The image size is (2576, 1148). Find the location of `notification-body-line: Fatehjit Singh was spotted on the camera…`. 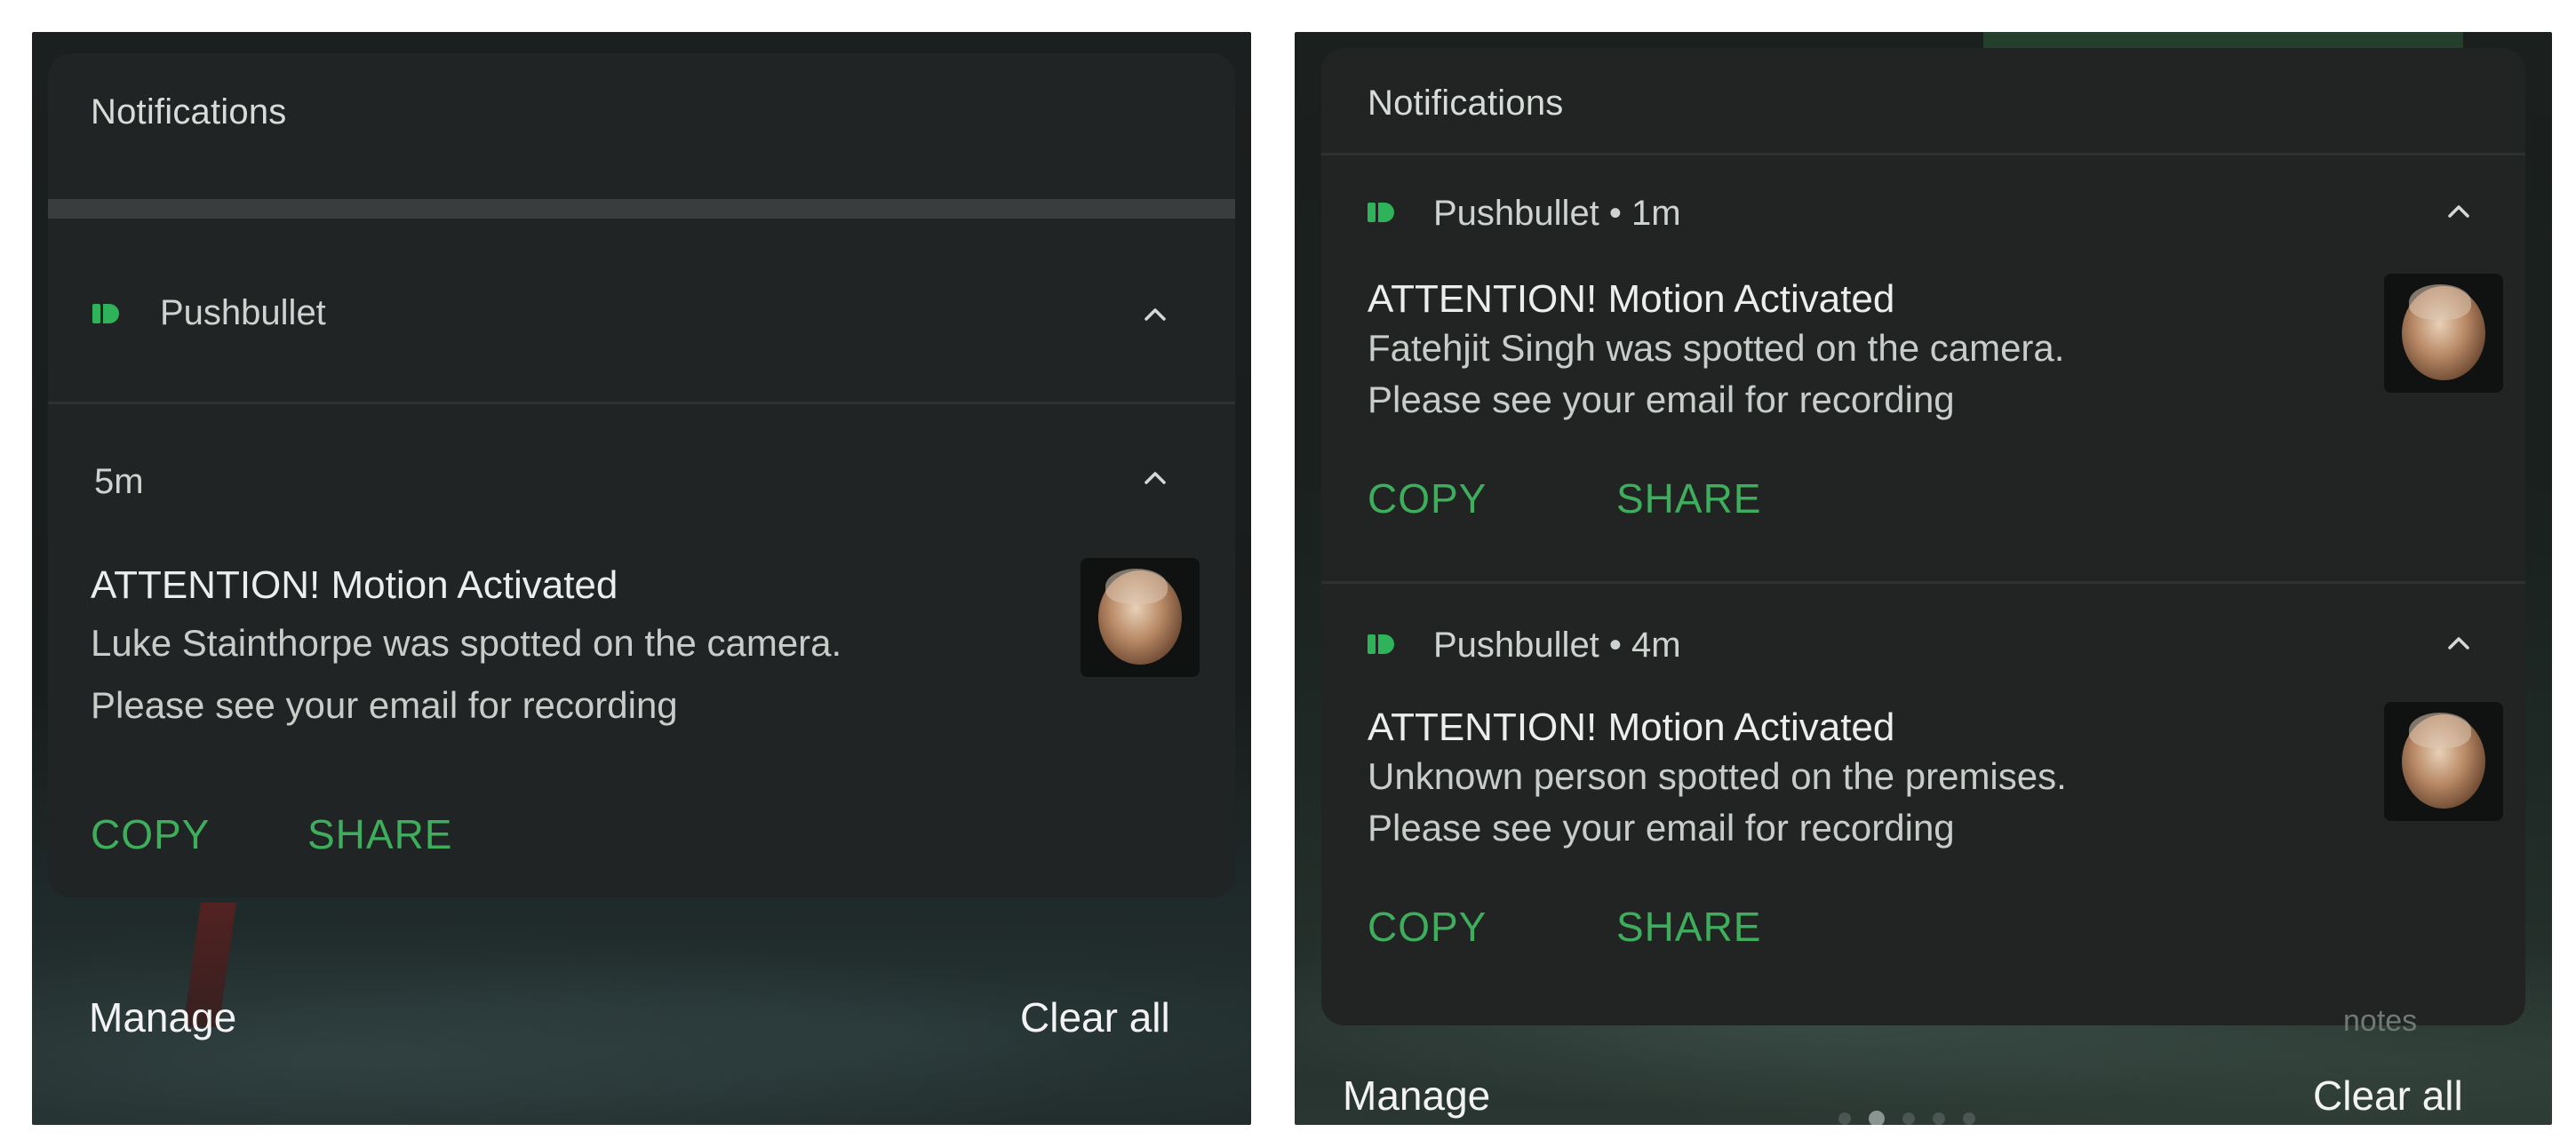

notification-body-line: Fatehjit Singh was spotted on the camera… is located at coordinates (1716, 348).